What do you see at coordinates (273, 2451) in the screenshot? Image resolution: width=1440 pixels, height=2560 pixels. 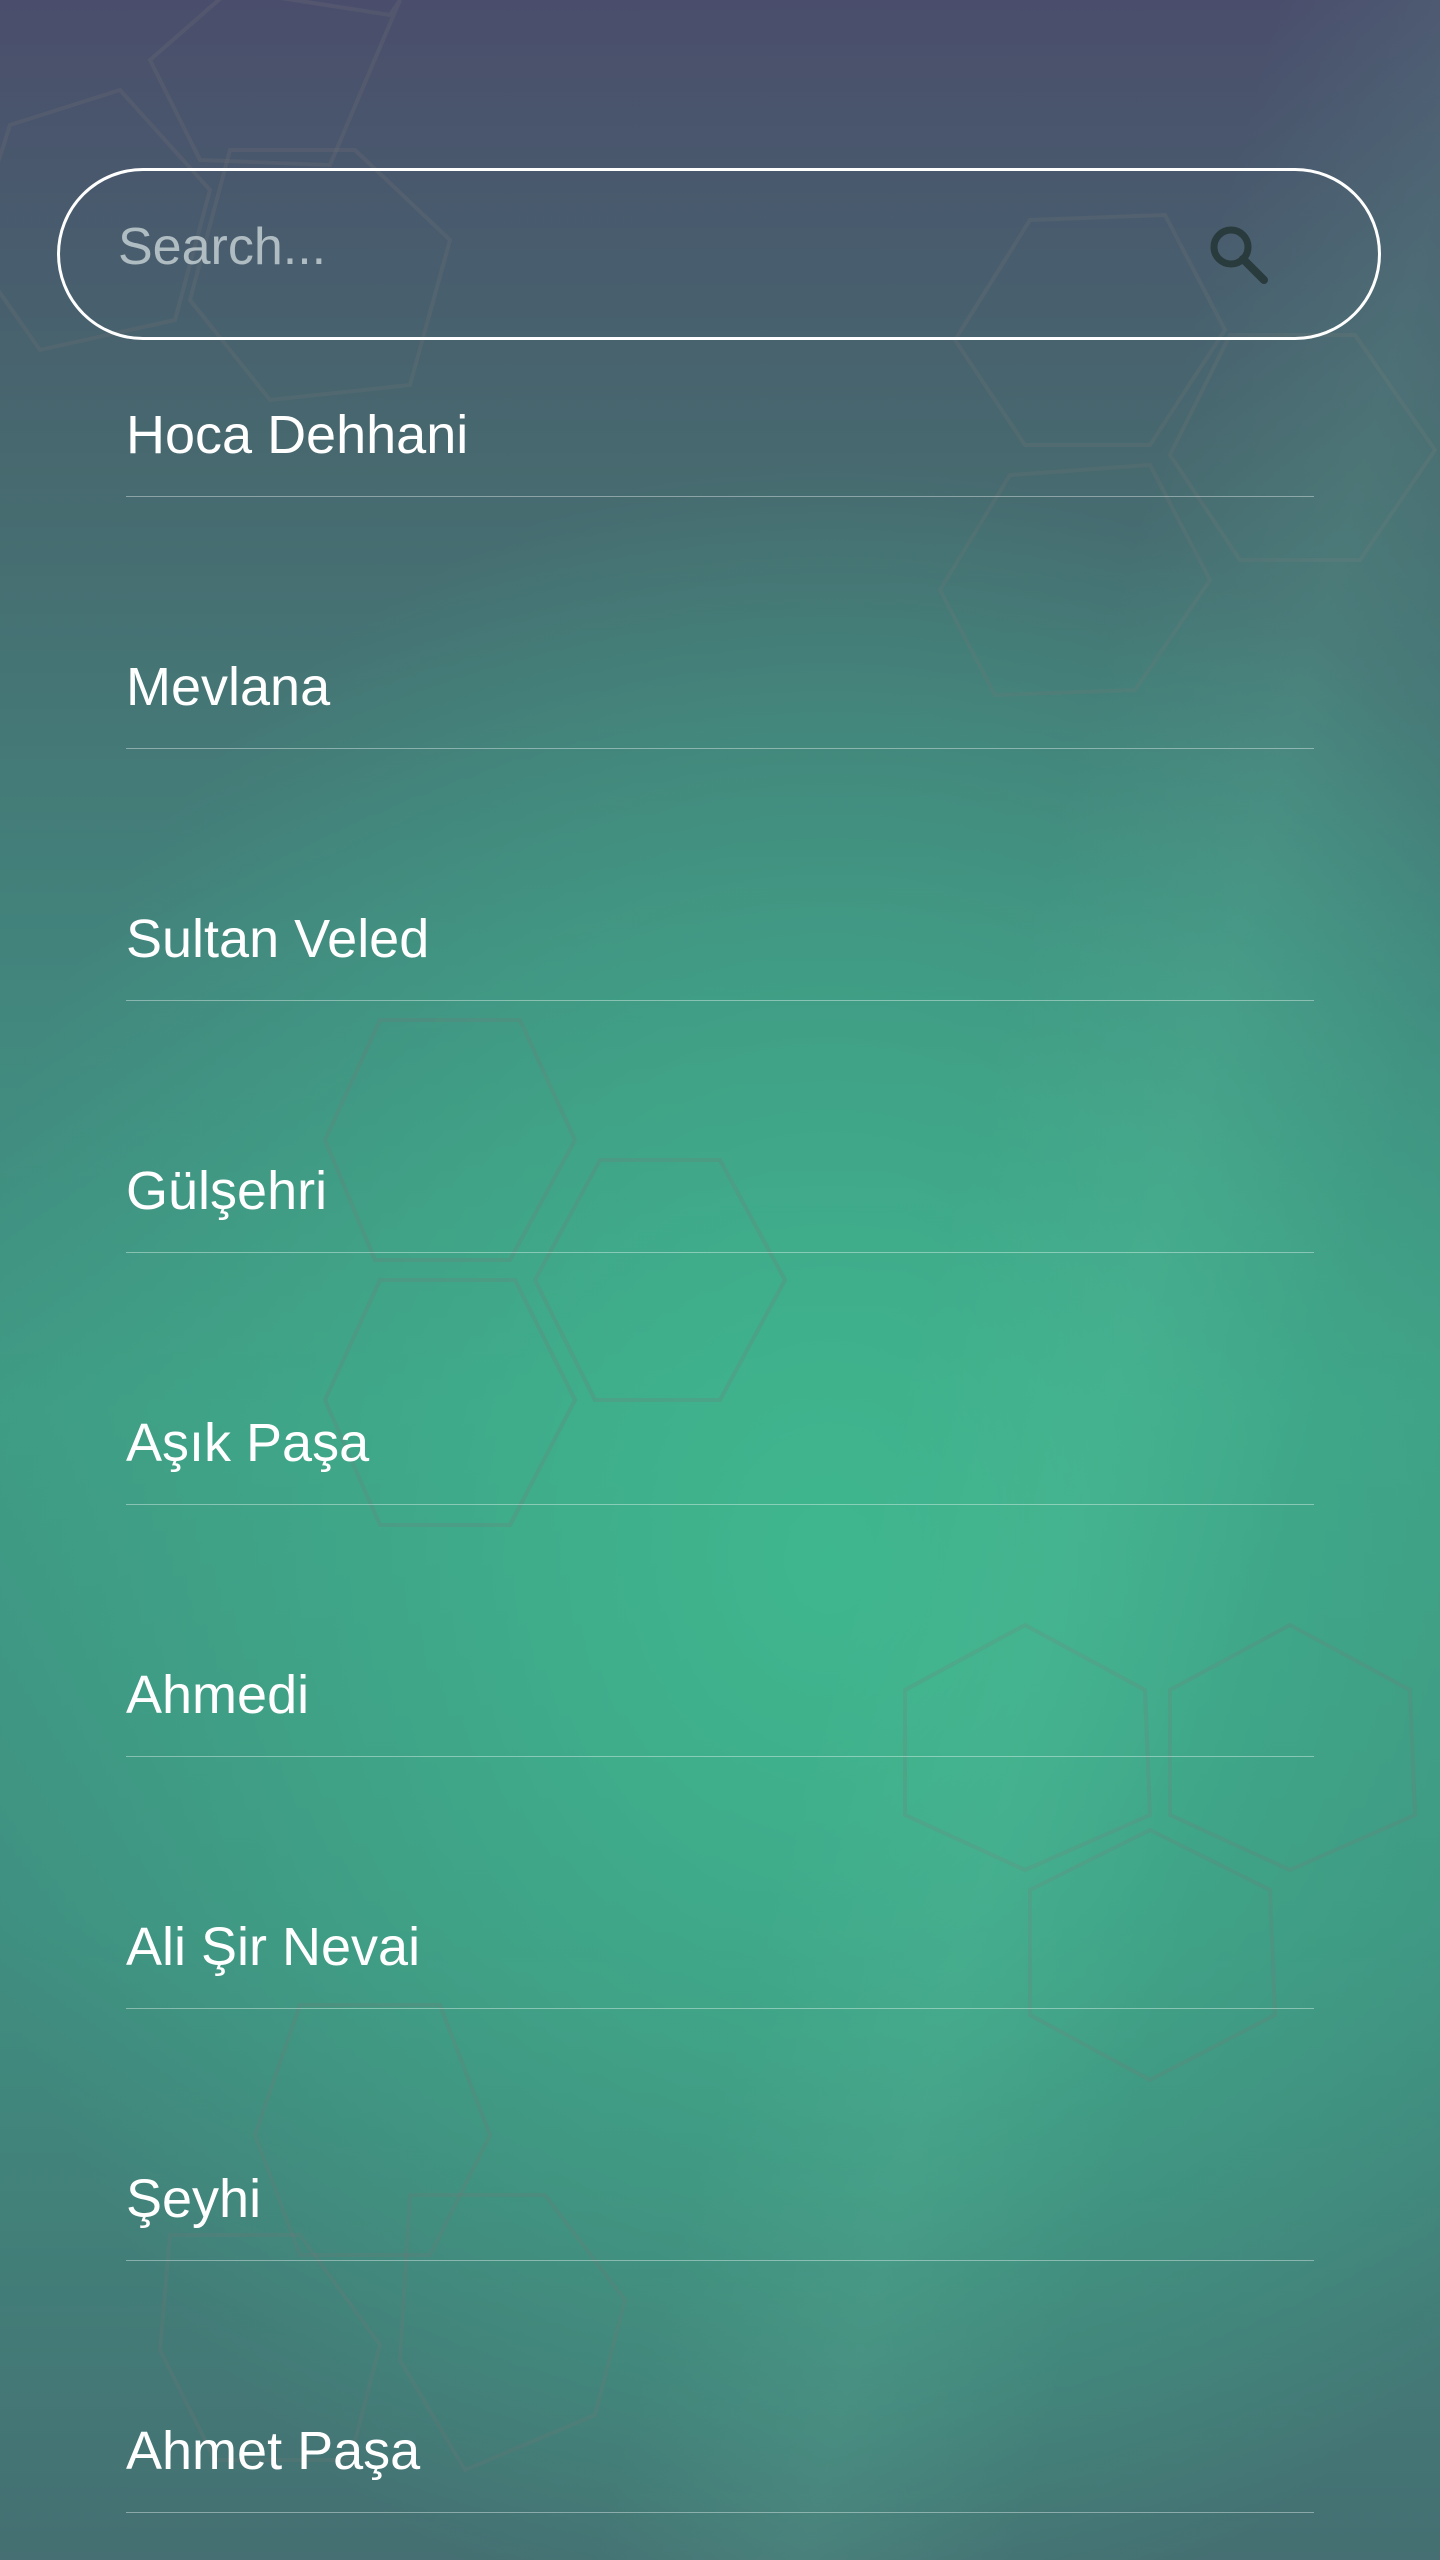 I see `list-item-label: Ahmet Paşa` at bounding box center [273, 2451].